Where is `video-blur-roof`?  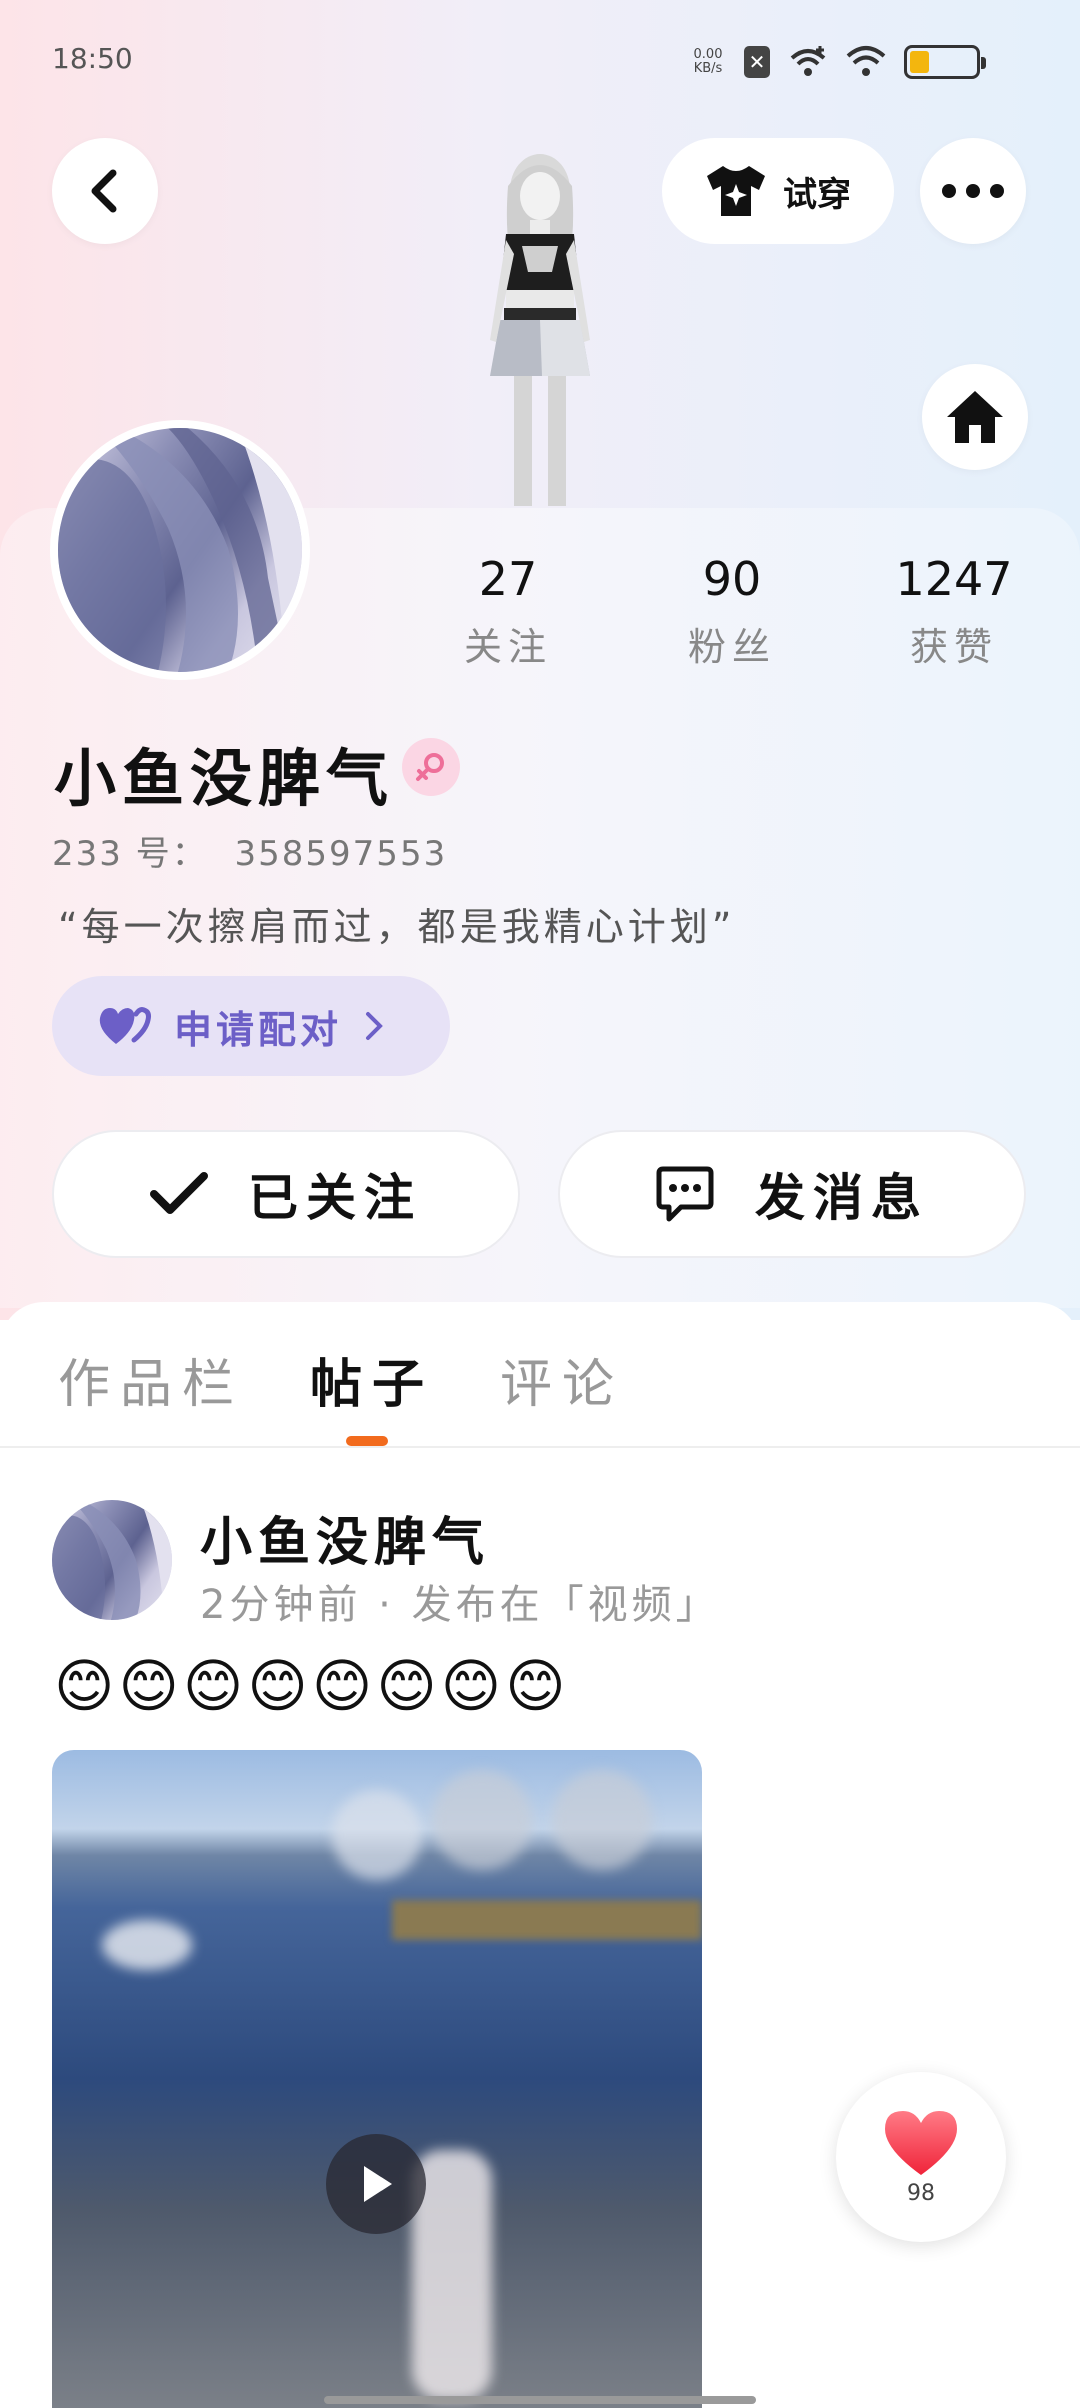
video-blur-roof is located at coordinates (547, 1920).